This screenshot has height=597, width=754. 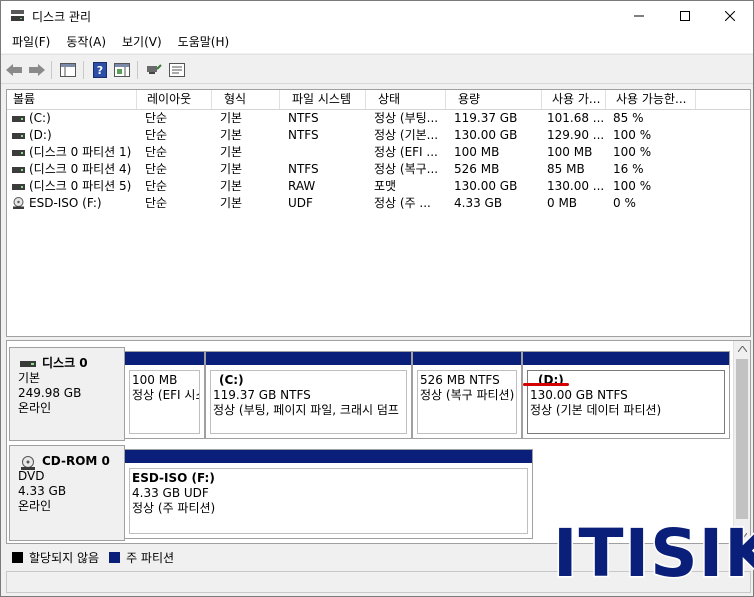 What do you see at coordinates (596, 410) in the screenshot?
I see `partition-status: 정상 (기본 데이터 파티션)` at bounding box center [596, 410].